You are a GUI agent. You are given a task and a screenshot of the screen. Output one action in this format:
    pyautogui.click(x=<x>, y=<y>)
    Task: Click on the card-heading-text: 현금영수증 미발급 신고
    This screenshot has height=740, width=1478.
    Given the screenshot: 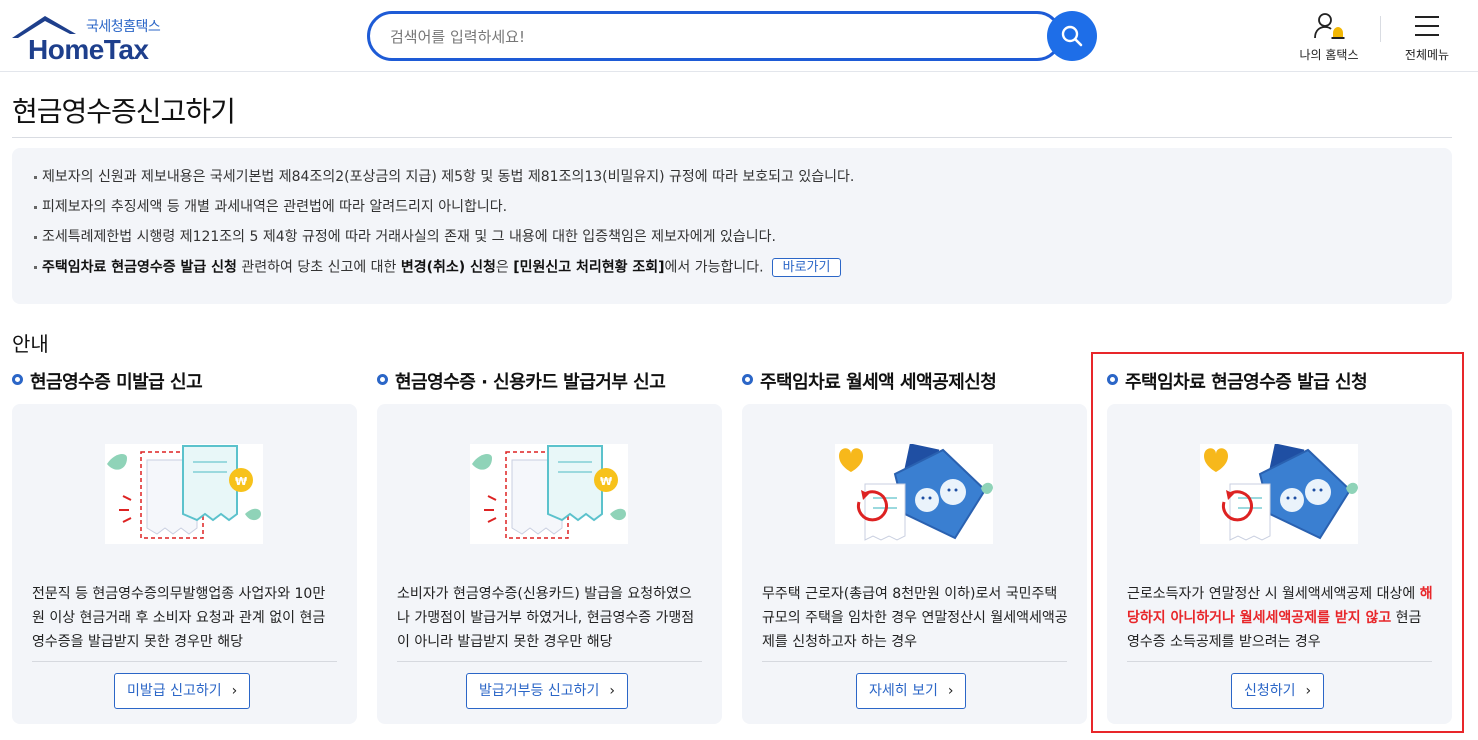 What is the action you would take?
    pyautogui.click(x=116, y=382)
    